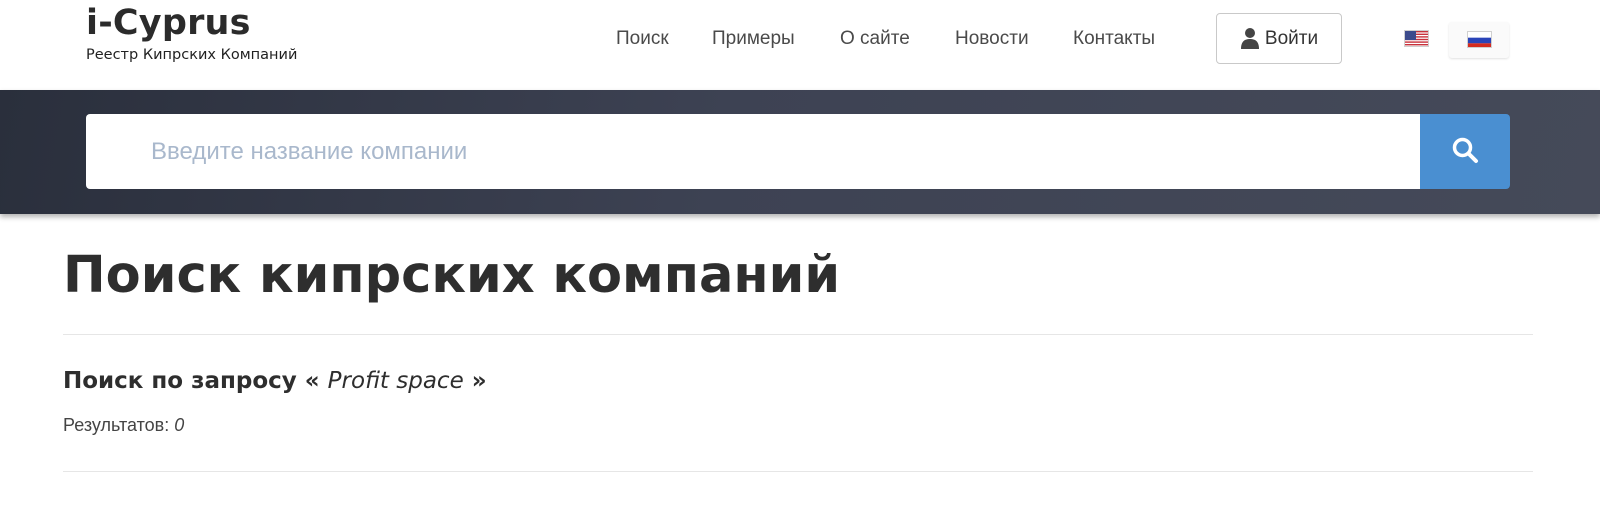  Describe the element at coordinates (1416, 38) in the screenshot. I see `us-flag-icon` at that location.